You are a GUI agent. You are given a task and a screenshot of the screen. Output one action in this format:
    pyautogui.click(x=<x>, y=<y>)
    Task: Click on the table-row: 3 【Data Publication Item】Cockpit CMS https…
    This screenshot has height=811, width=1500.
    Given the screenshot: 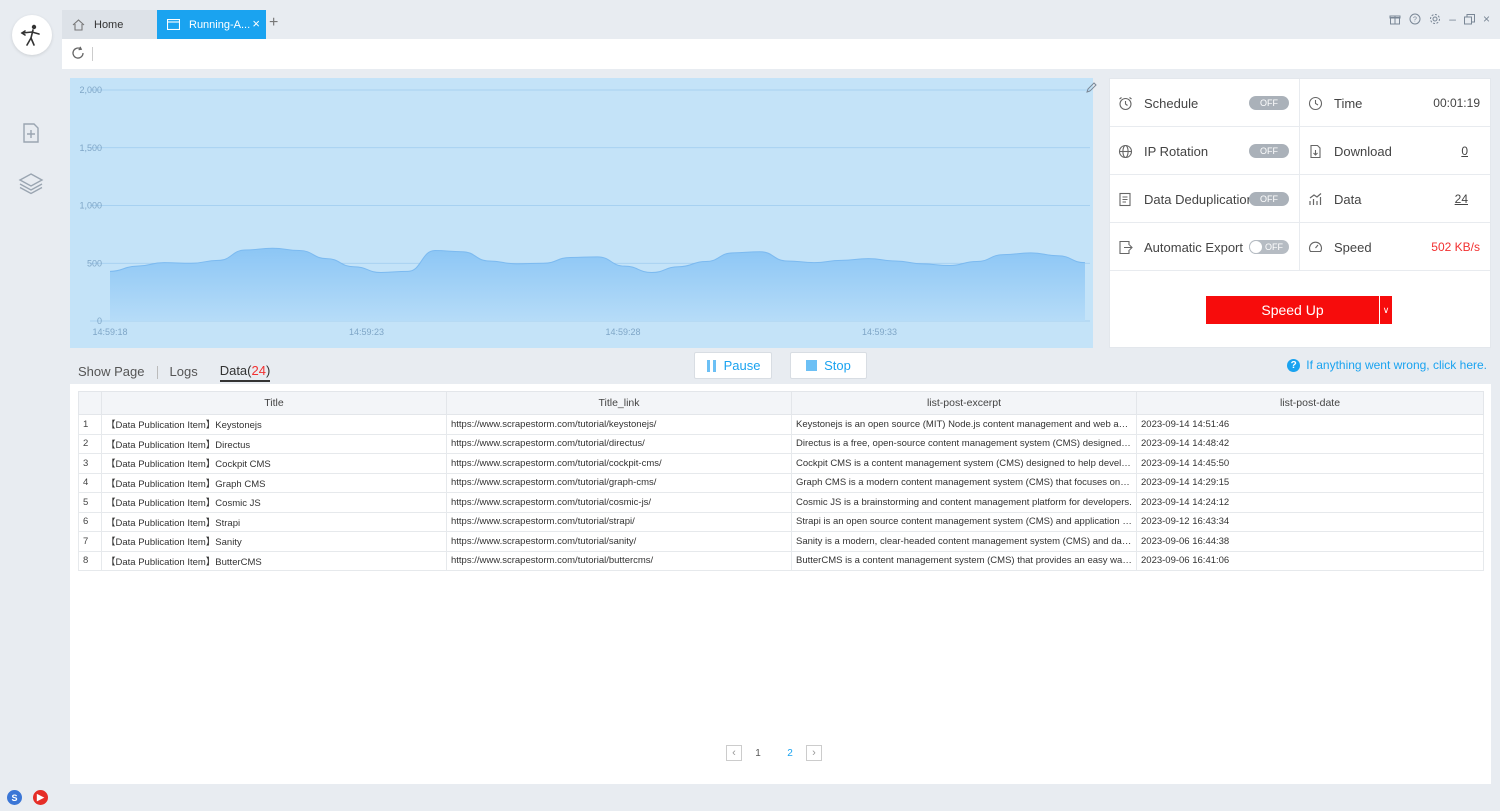 What is the action you would take?
    pyautogui.click(x=781, y=463)
    